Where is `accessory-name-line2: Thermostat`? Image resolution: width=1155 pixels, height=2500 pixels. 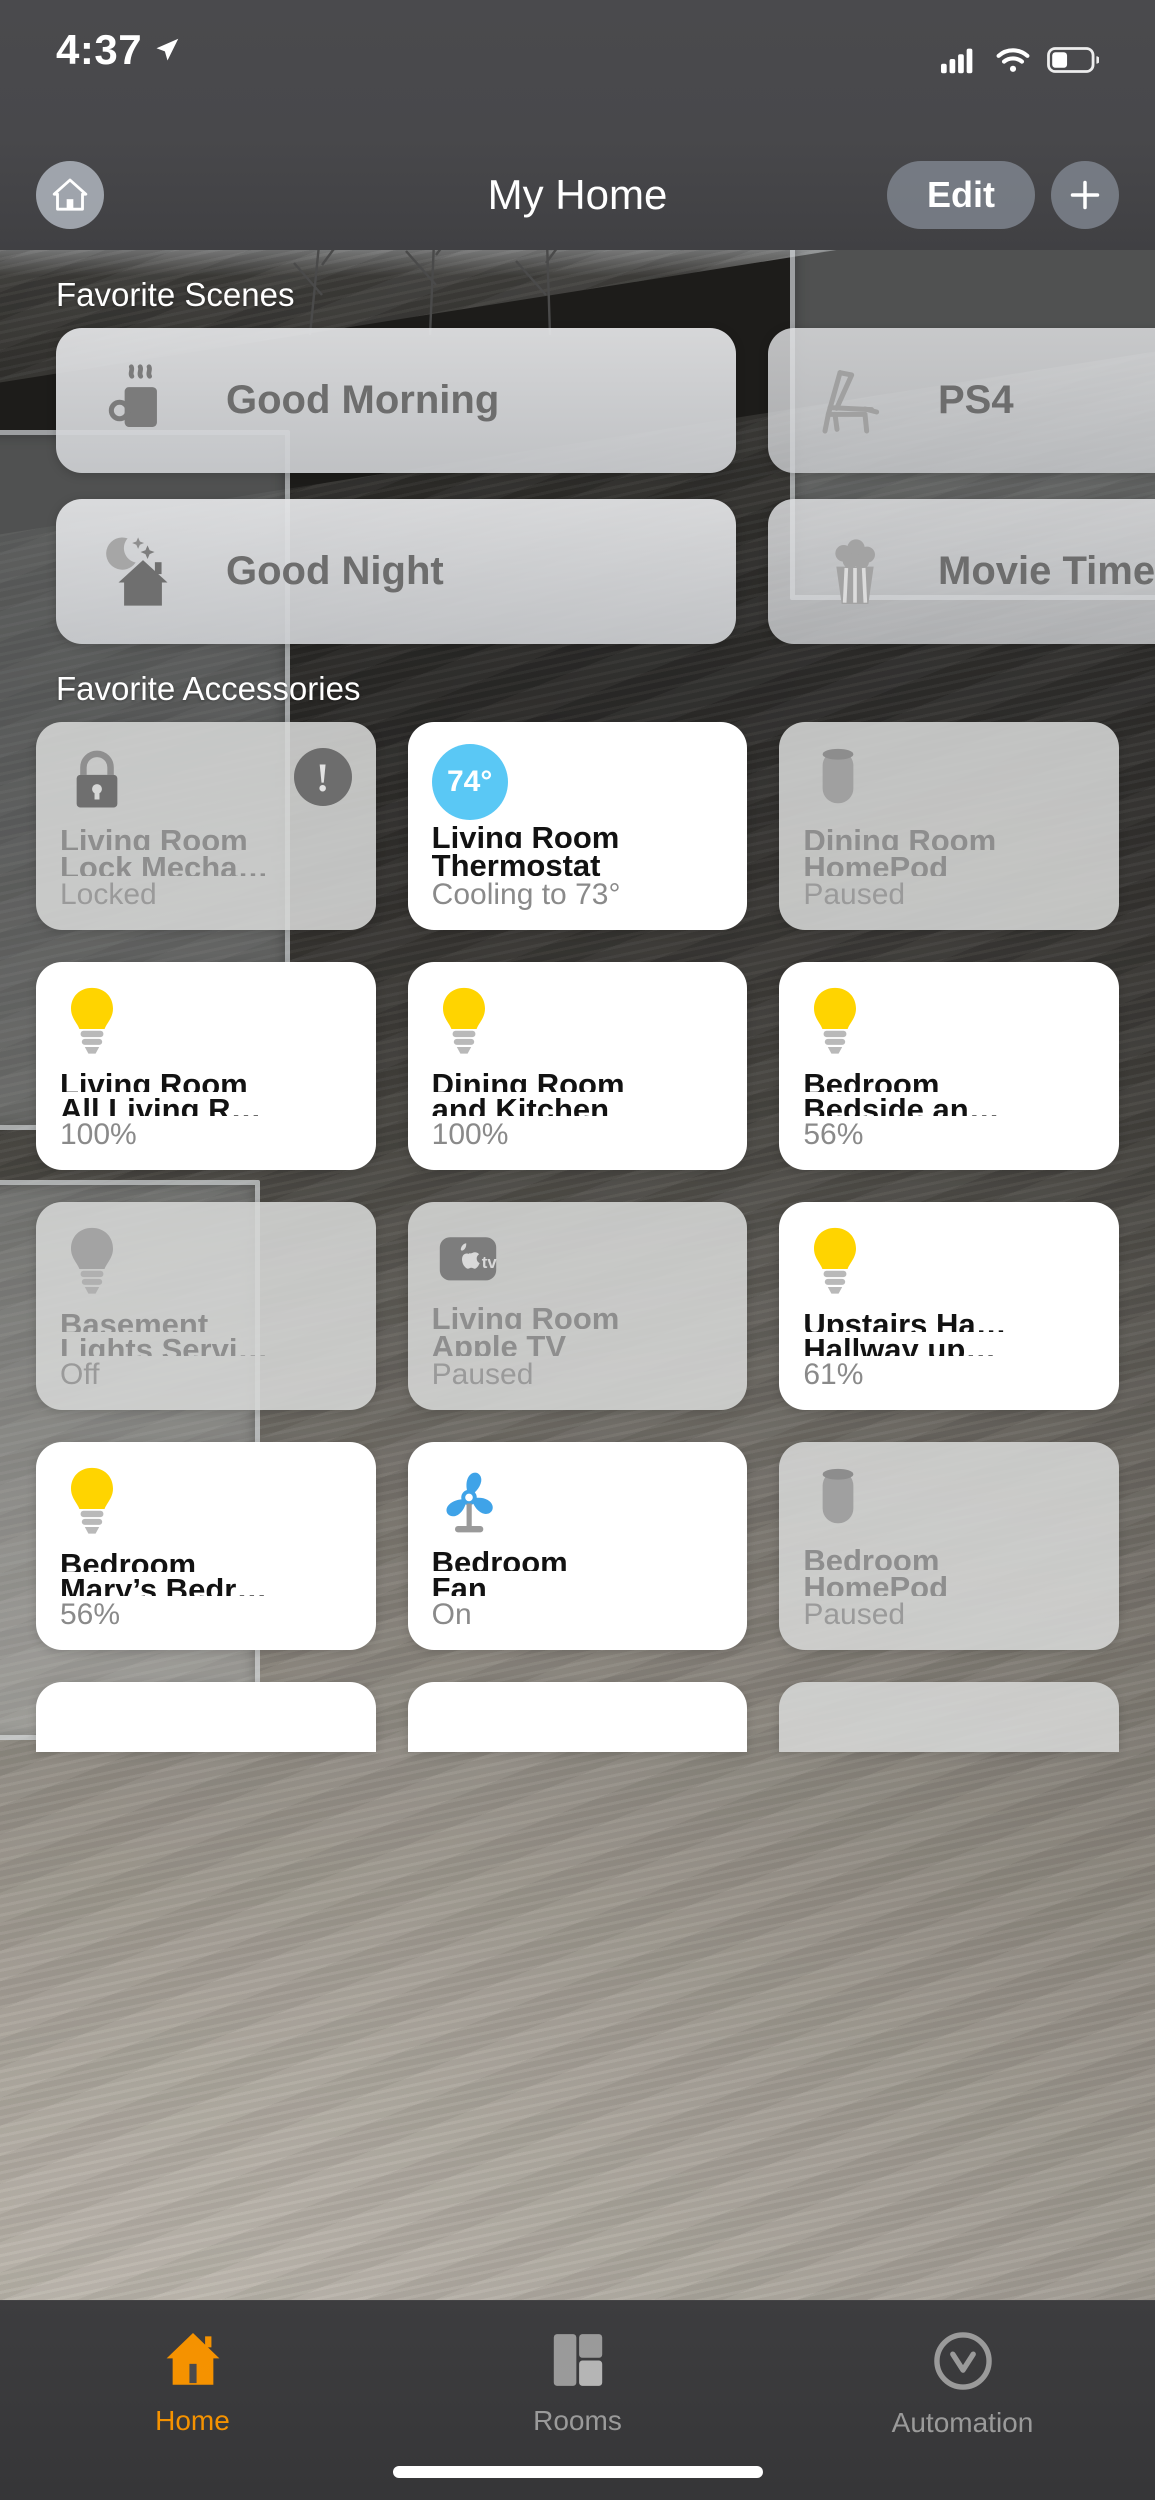
accessory-name-line2: Thermostat is located at coordinates (516, 862).